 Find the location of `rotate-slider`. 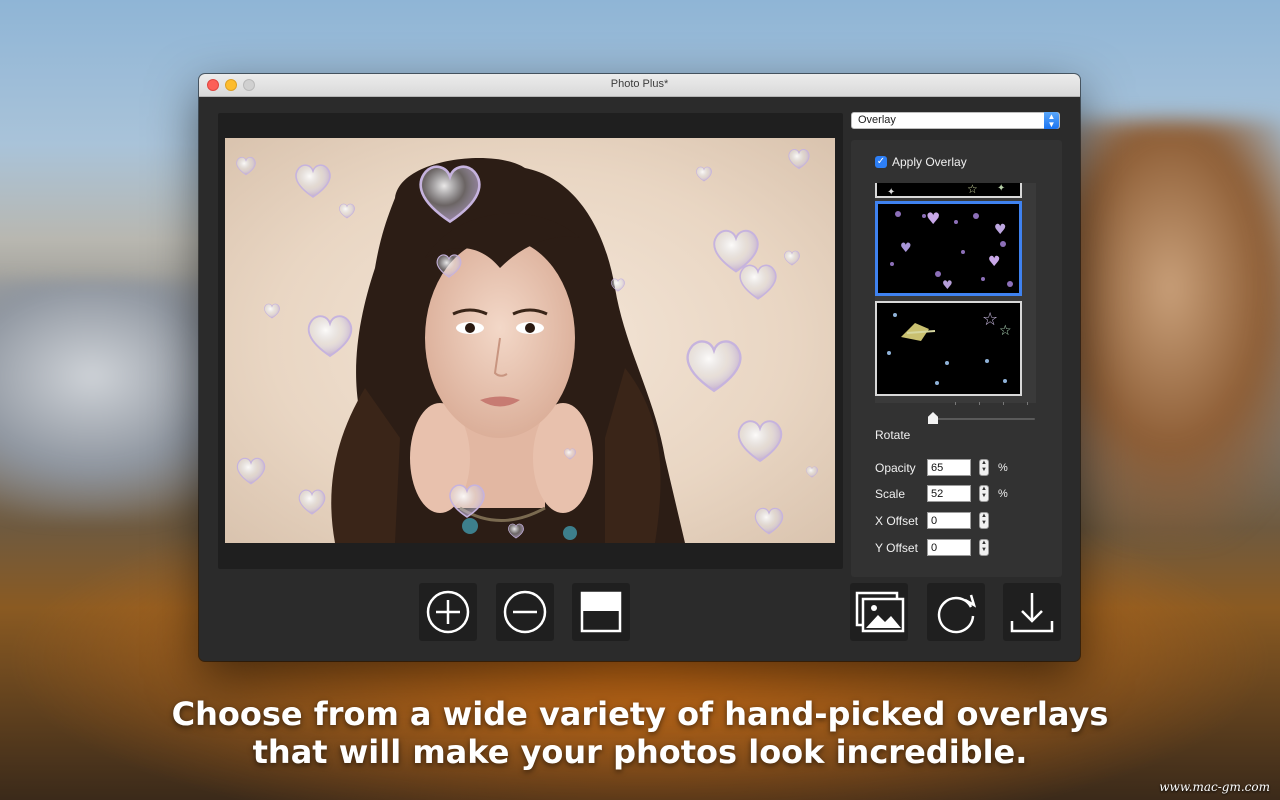

rotate-slider is located at coordinates (984, 419).